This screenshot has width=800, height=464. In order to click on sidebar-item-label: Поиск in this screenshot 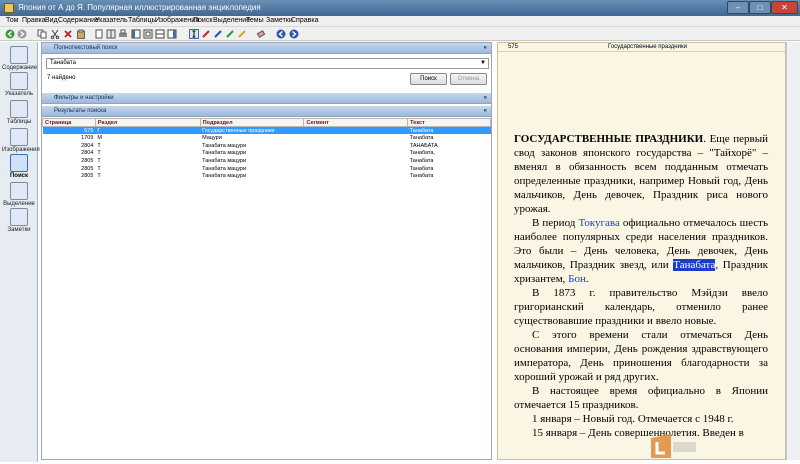, I will do `click(18, 176)`.